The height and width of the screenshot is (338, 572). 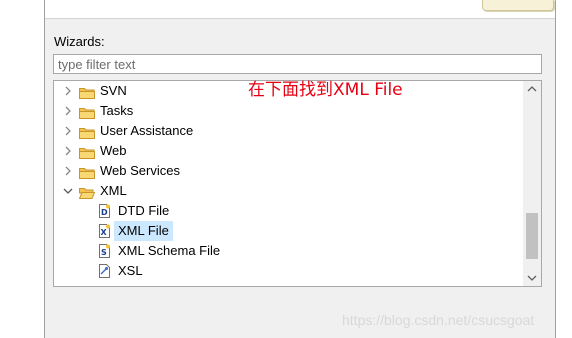 What do you see at coordinates (147, 130) in the screenshot?
I see `tree-item-label: User Assistance` at bounding box center [147, 130].